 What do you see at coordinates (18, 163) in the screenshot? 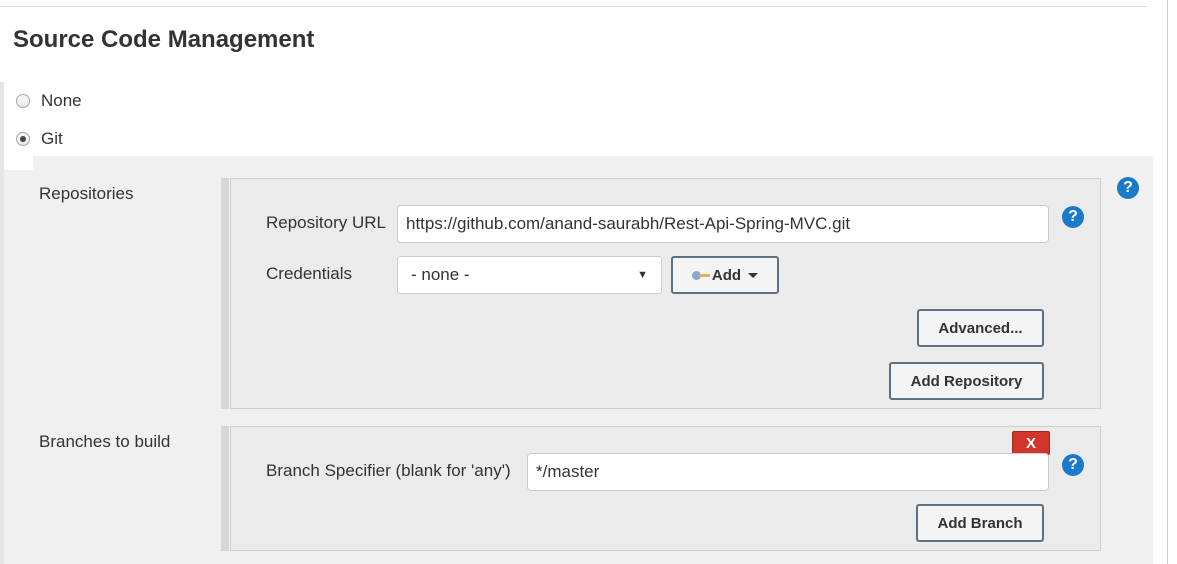
I see `git-panel-notch` at bounding box center [18, 163].